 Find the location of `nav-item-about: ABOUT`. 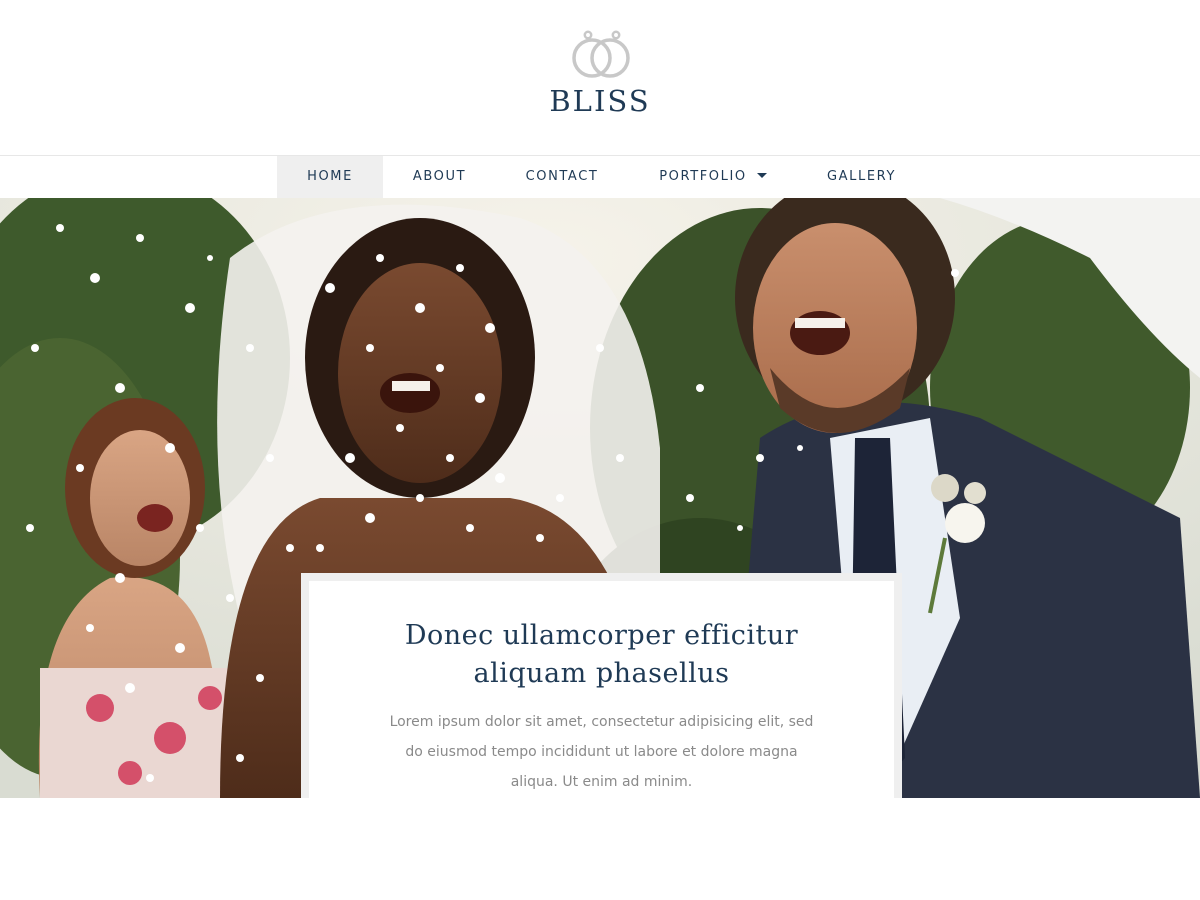

nav-item-about: ABOUT is located at coordinates (439, 177).